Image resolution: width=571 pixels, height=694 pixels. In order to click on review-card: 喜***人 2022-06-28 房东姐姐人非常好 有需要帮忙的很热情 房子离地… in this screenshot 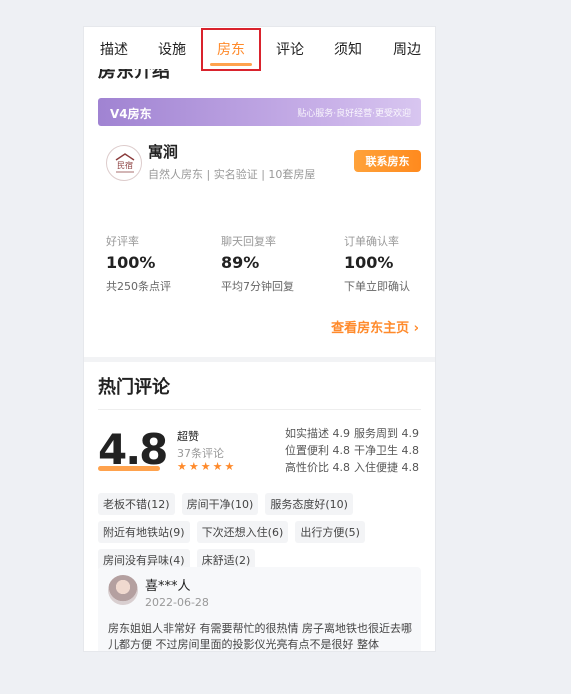, I will do `click(259, 609)`.